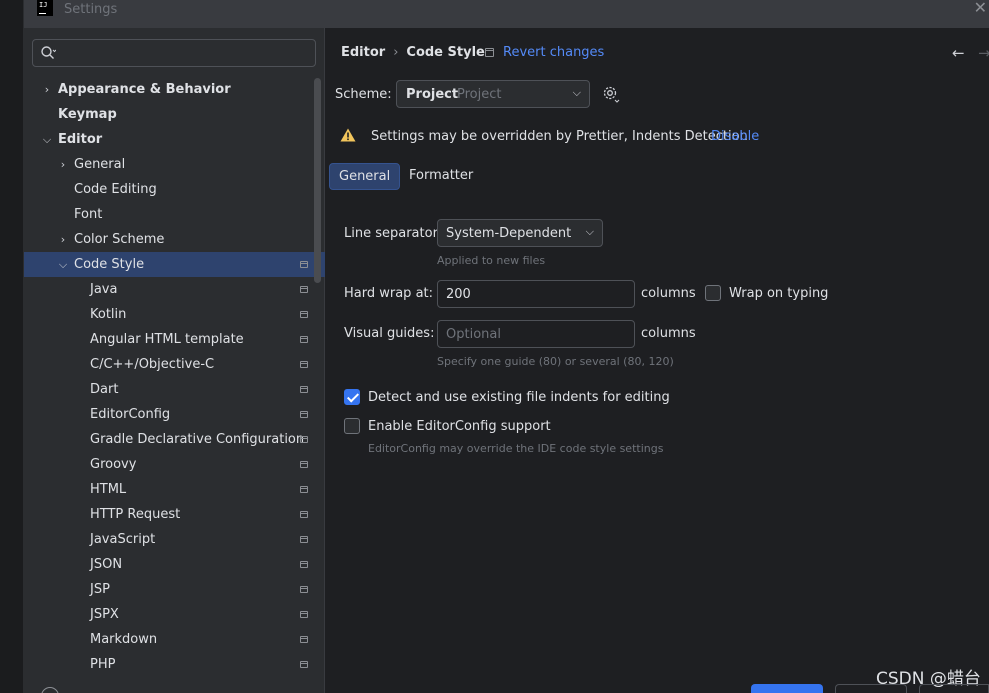  What do you see at coordinates (174, 314) in the screenshot?
I see `tree-item: Kotlin` at bounding box center [174, 314].